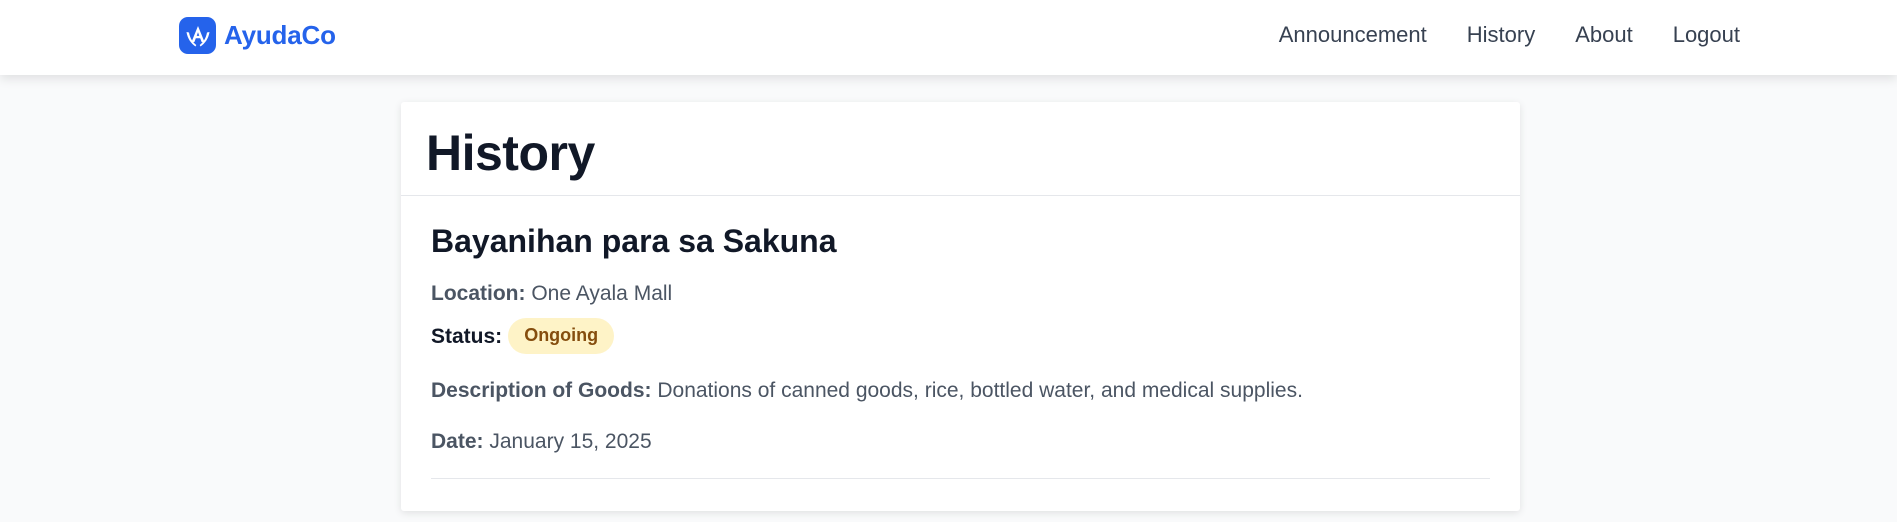  Describe the element at coordinates (1501, 35) in the screenshot. I see `nav-link-history: History` at that location.